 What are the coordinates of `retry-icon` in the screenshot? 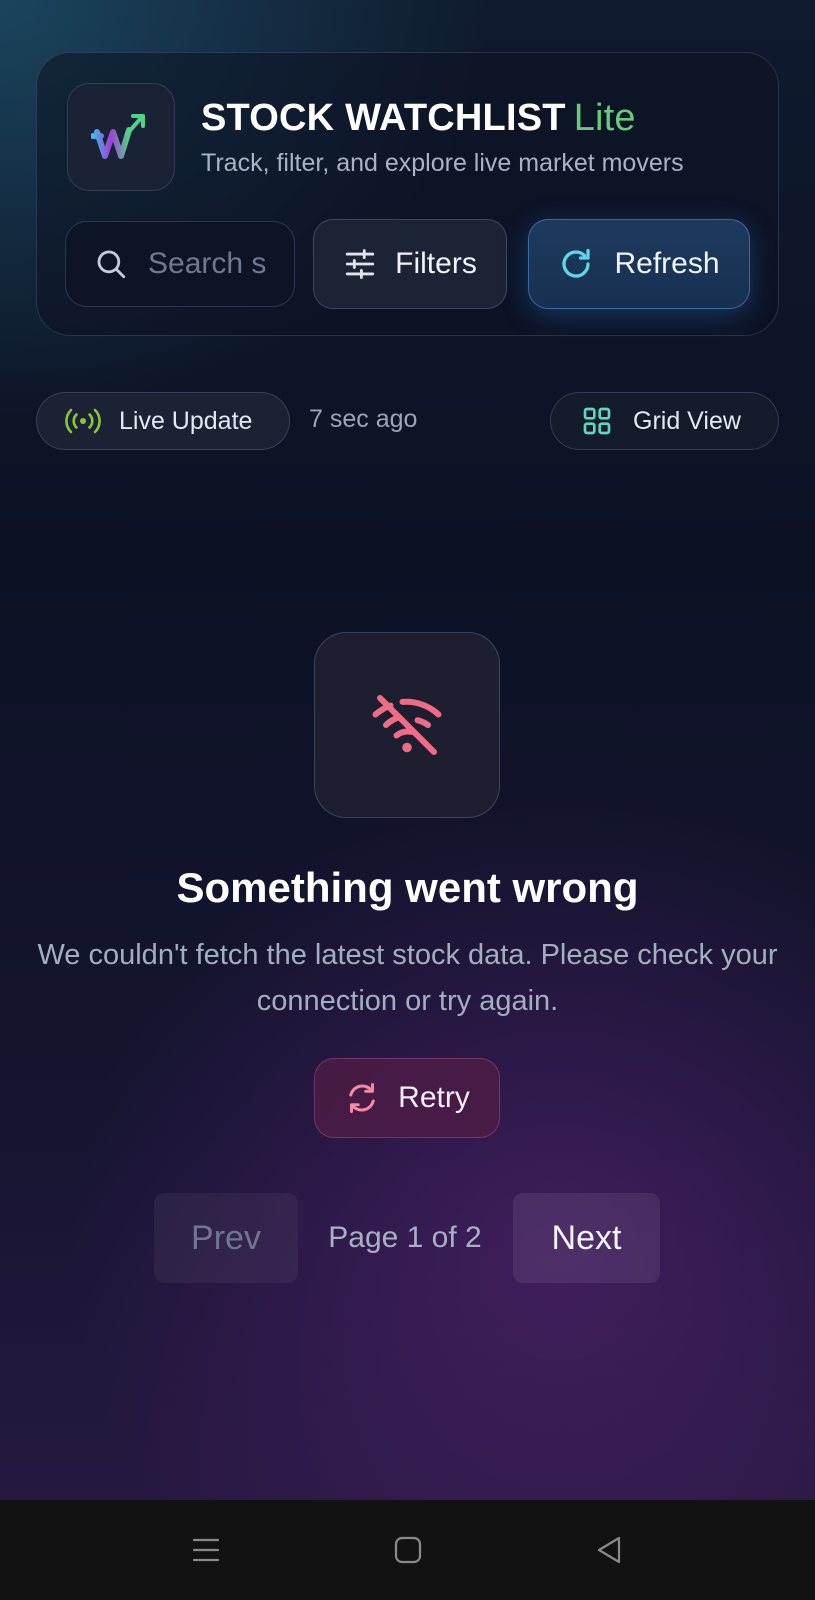 It's located at (362, 1098).